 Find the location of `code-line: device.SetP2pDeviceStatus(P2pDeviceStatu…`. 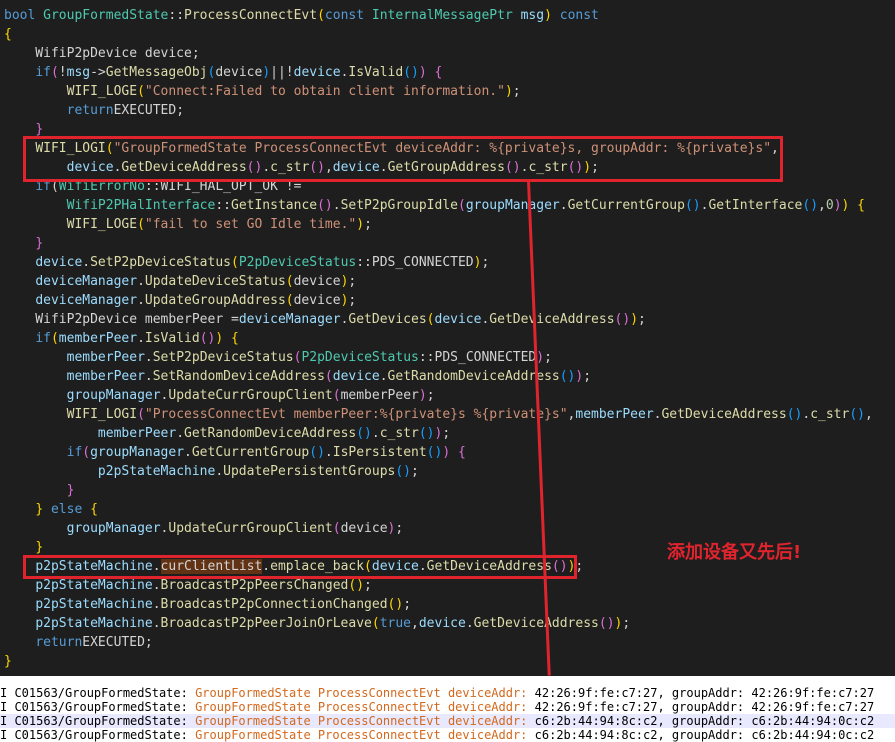

code-line: device.SetP2pDeviceStatus(P2pDeviceStatu… is located at coordinates (246, 262).